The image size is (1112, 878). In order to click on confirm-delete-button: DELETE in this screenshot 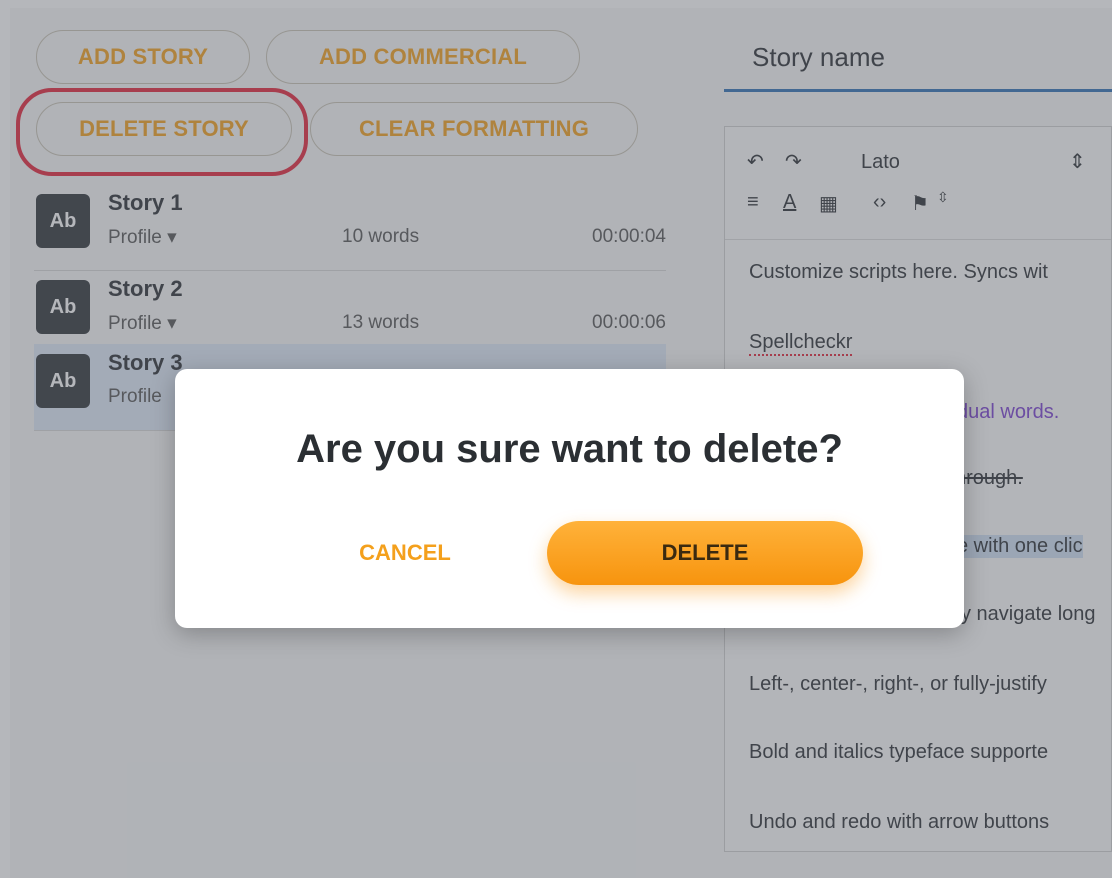, I will do `click(705, 553)`.